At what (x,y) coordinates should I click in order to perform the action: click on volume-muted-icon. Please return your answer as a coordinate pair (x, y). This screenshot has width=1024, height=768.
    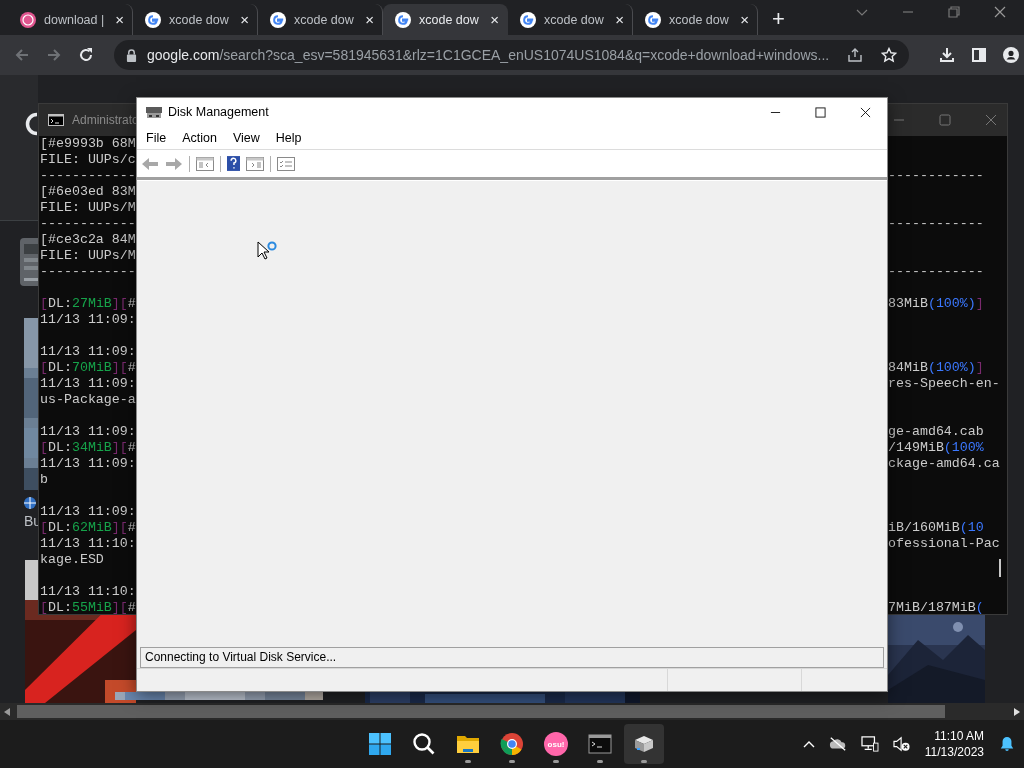
    Looking at the image, I should click on (901, 744).